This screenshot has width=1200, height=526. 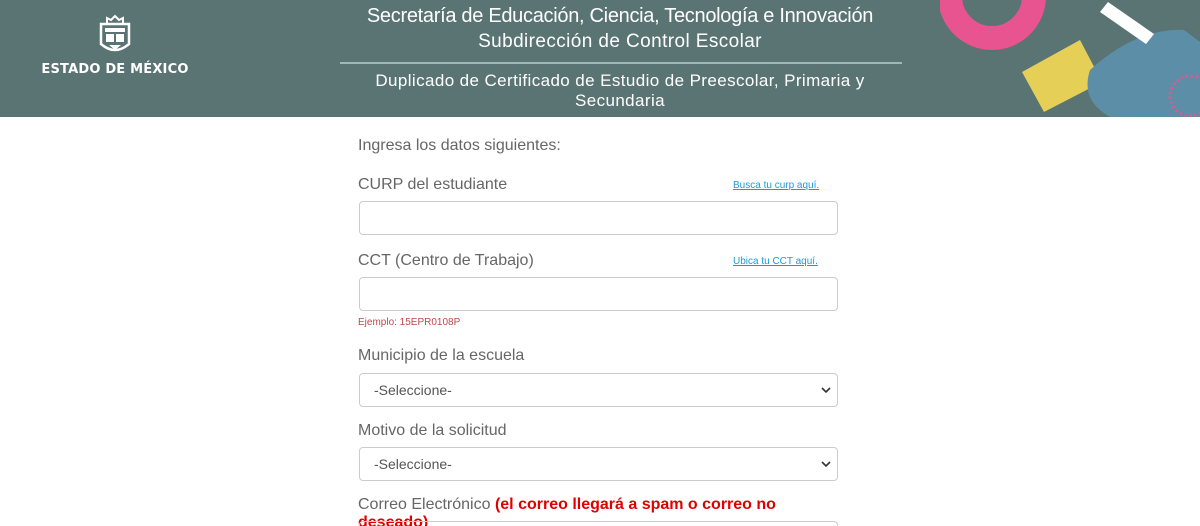 What do you see at coordinates (115, 33) in the screenshot?
I see `coat-of-arms-icon` at bounding box center [115, 33].